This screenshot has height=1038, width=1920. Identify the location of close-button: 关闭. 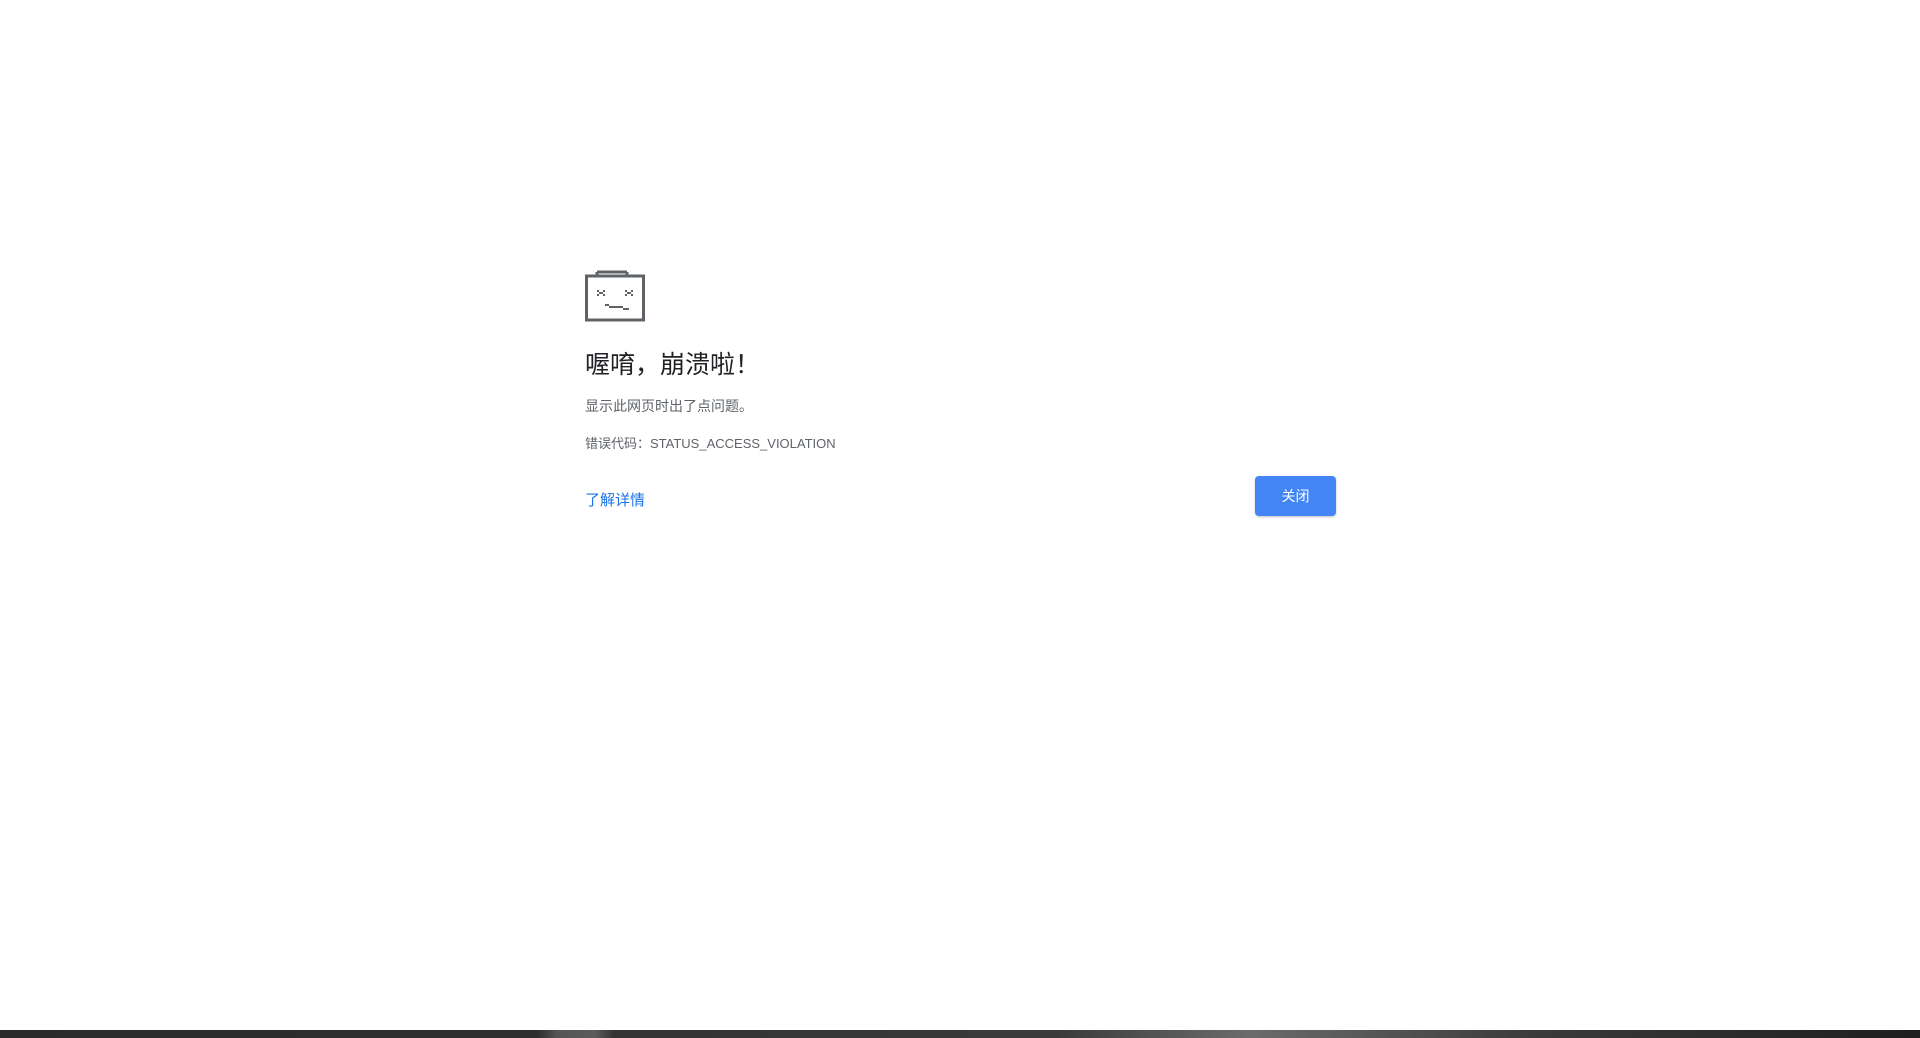
(1295, 496).